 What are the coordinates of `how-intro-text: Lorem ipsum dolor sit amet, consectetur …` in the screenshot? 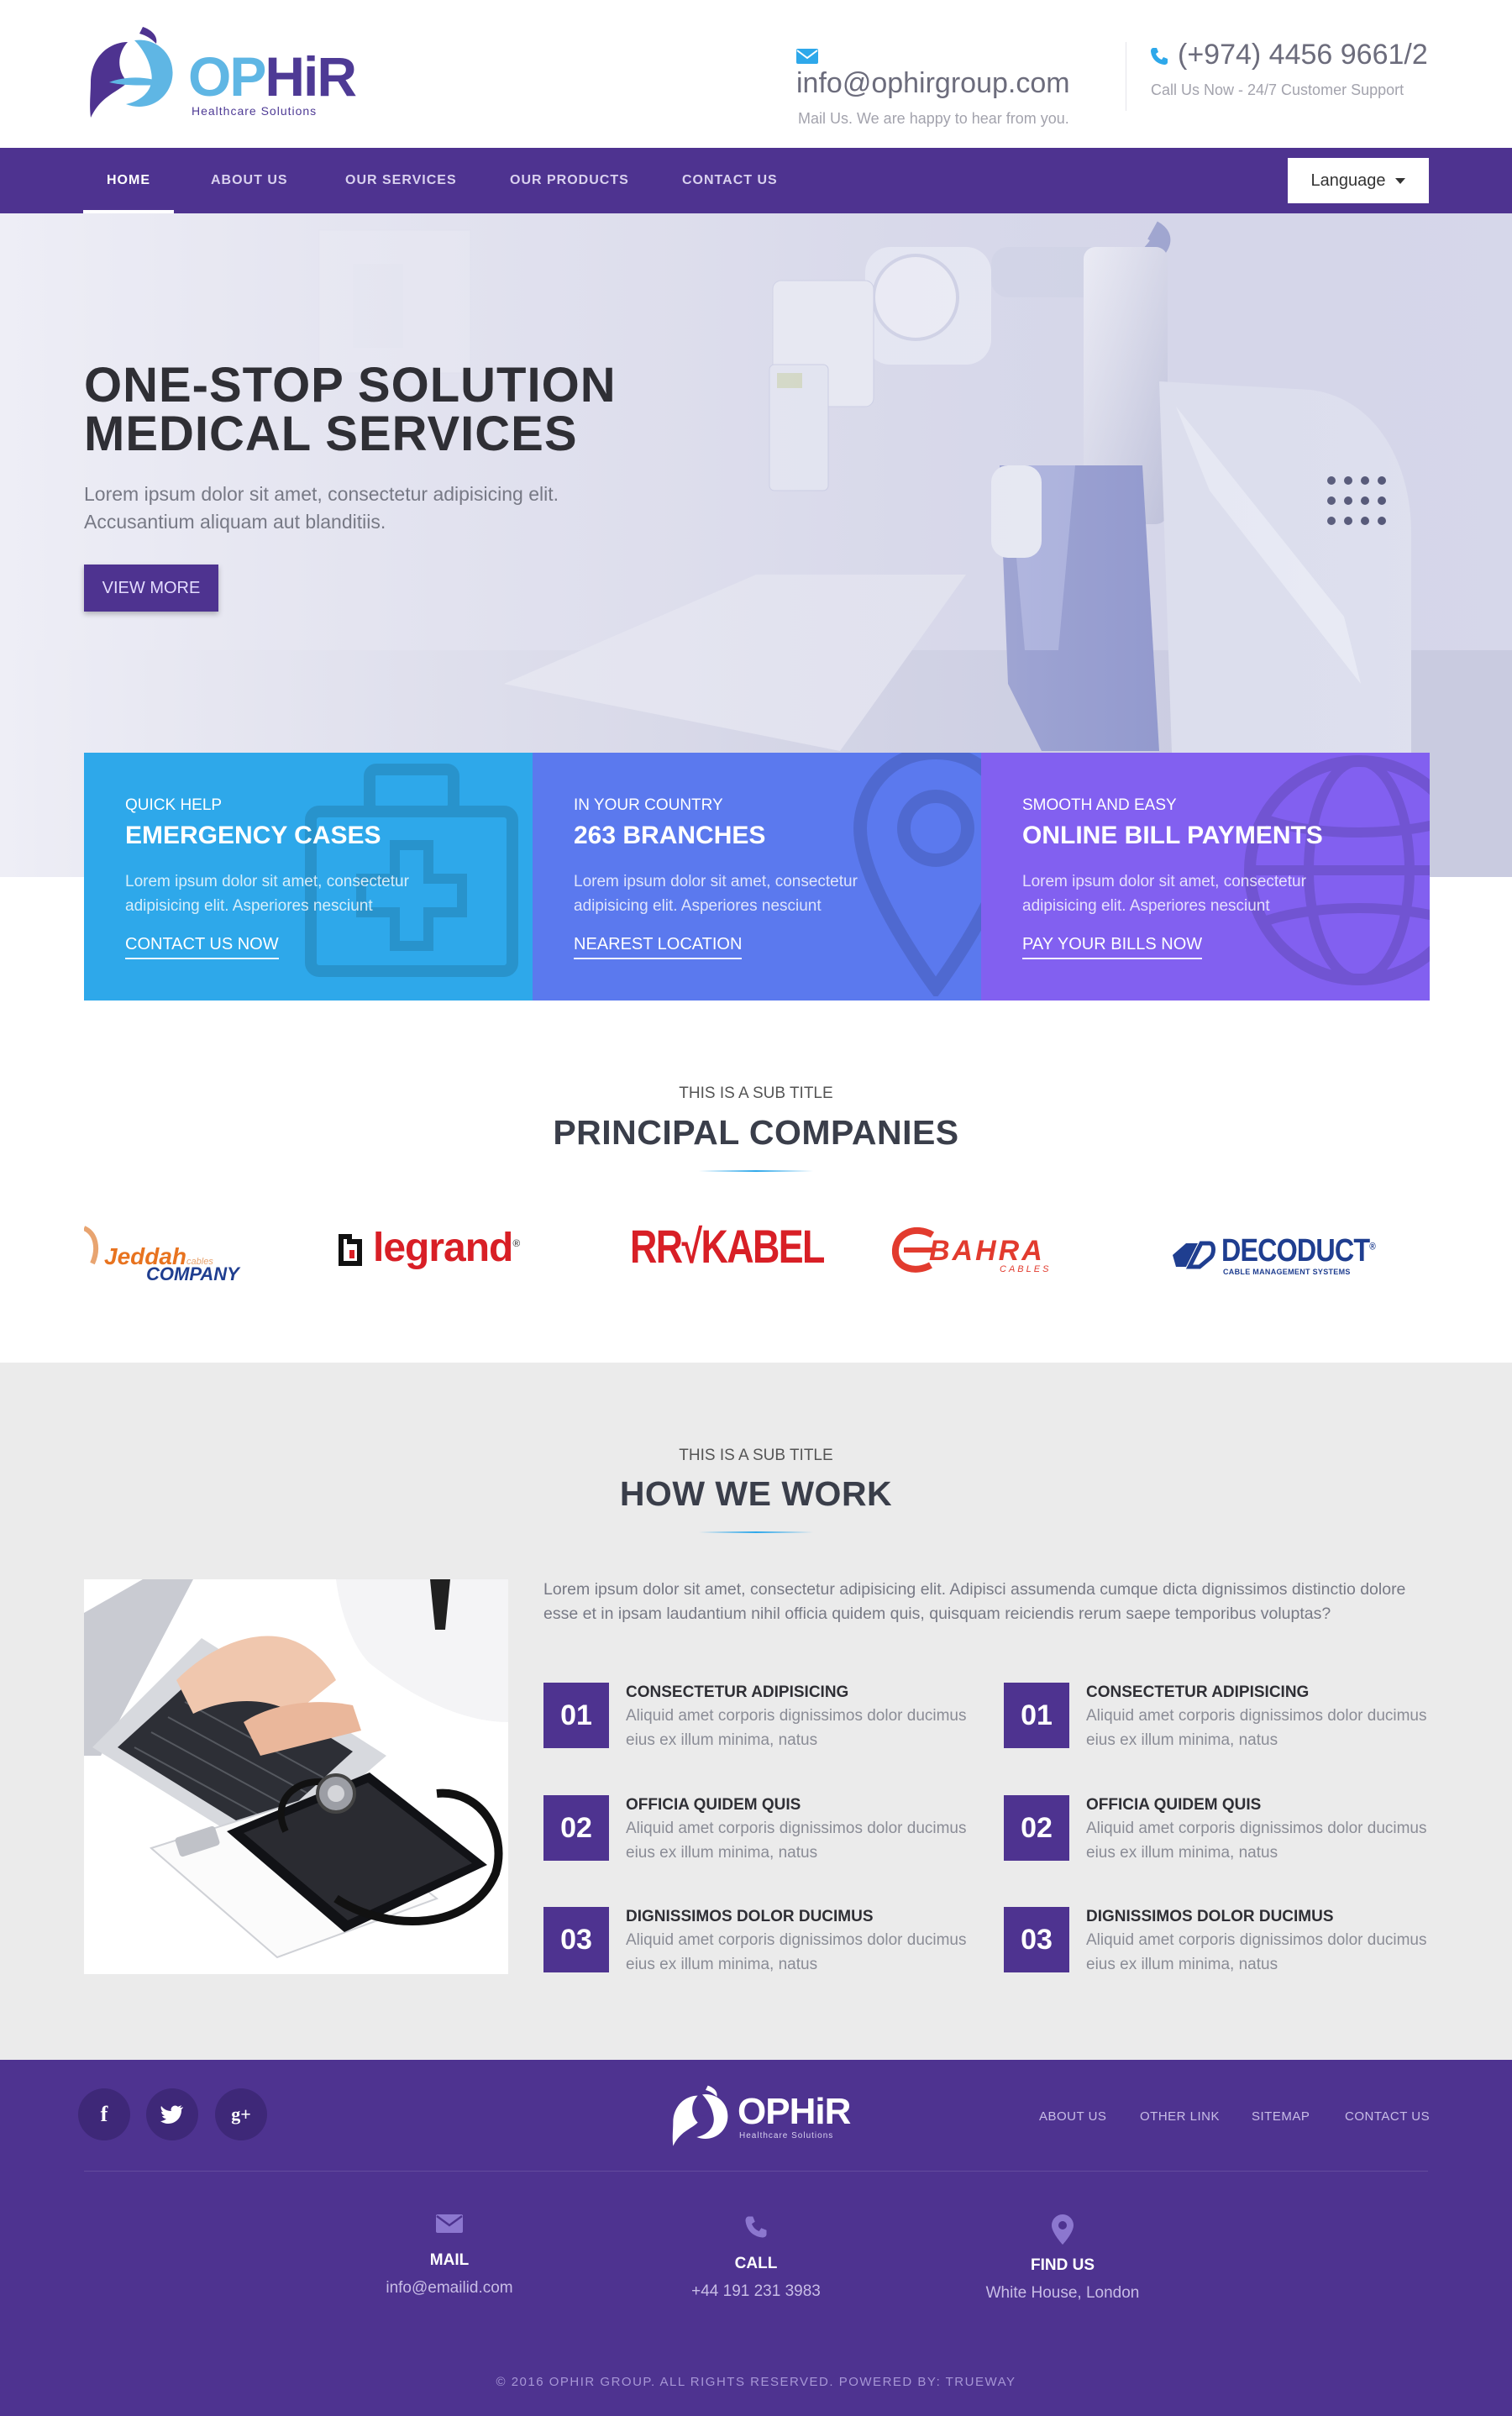 It's located at (974, 1602).